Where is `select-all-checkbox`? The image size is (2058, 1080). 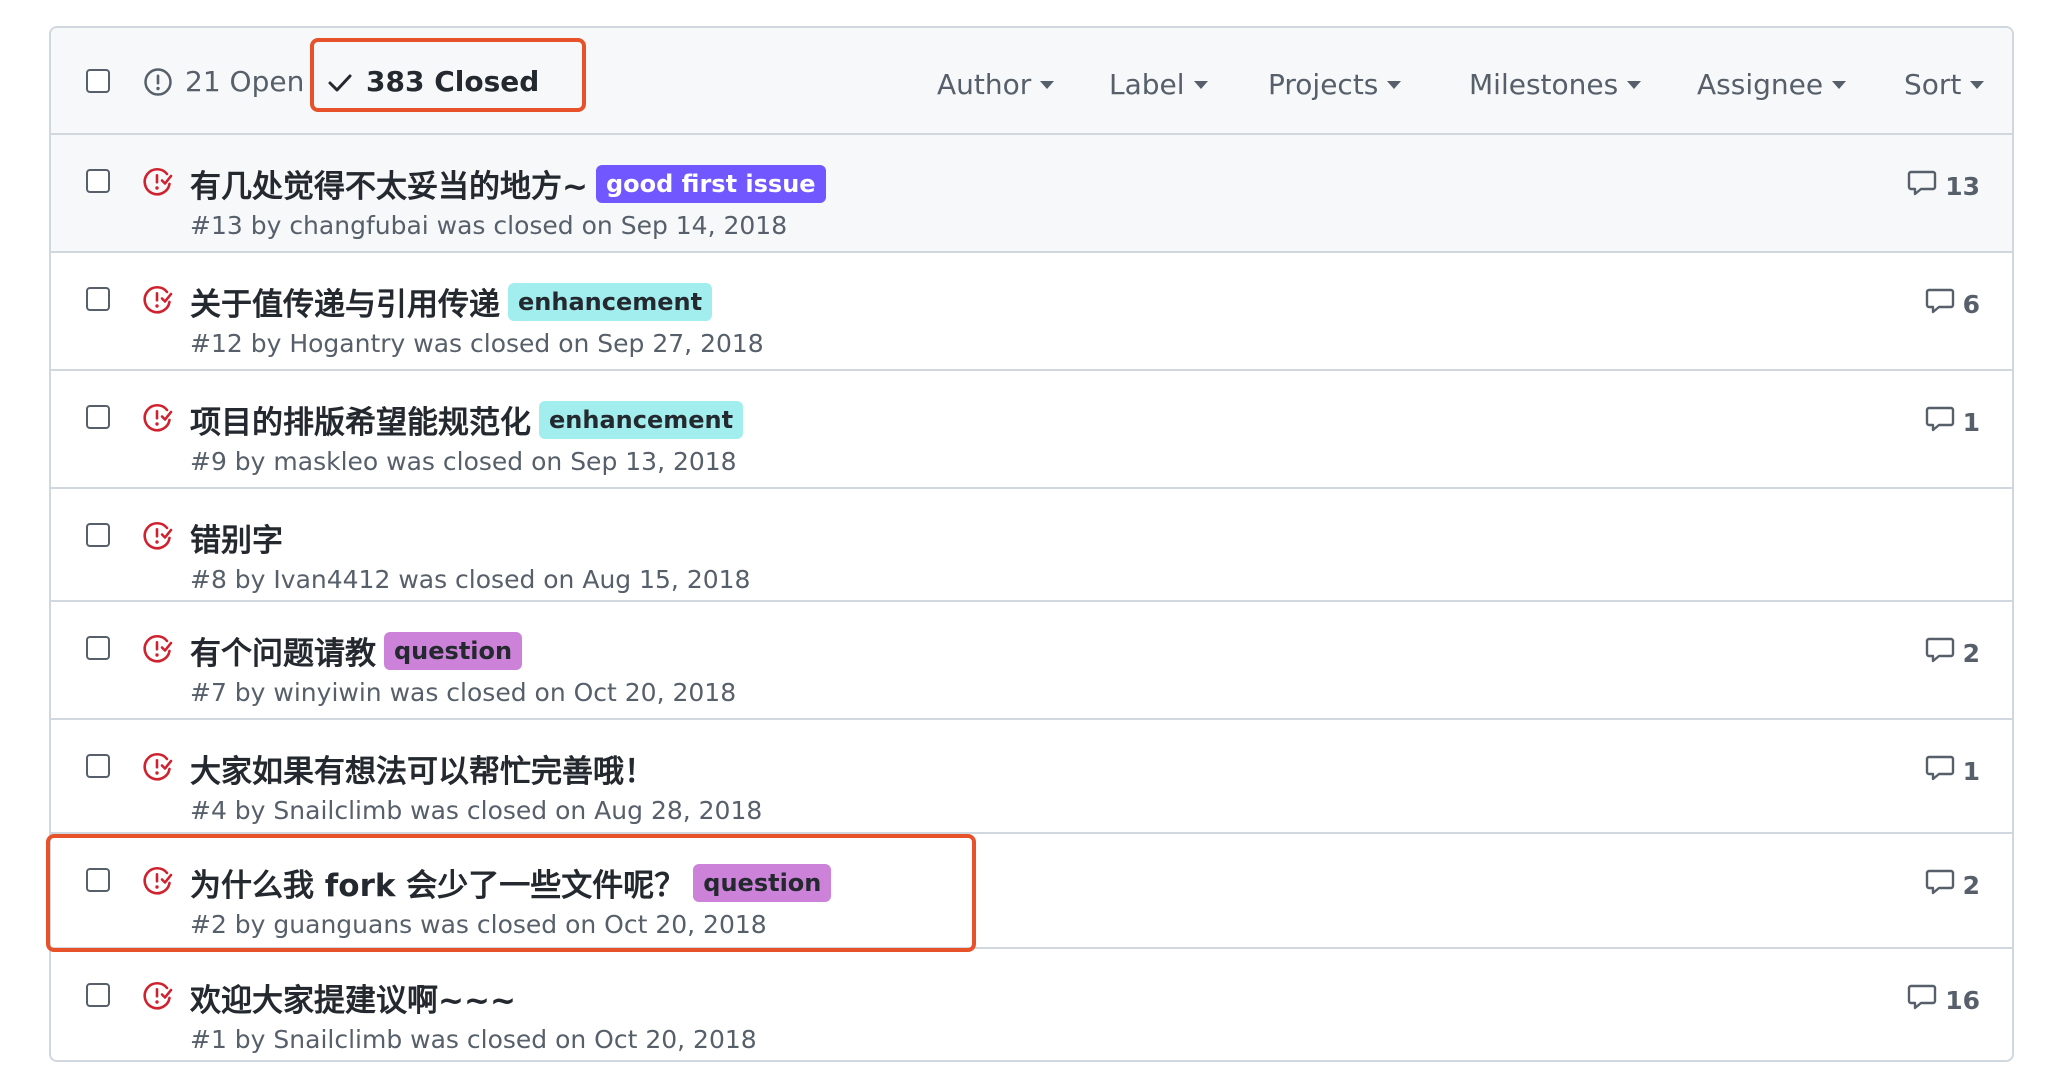
select-all-checkbox is located at coordinates (98, 81).